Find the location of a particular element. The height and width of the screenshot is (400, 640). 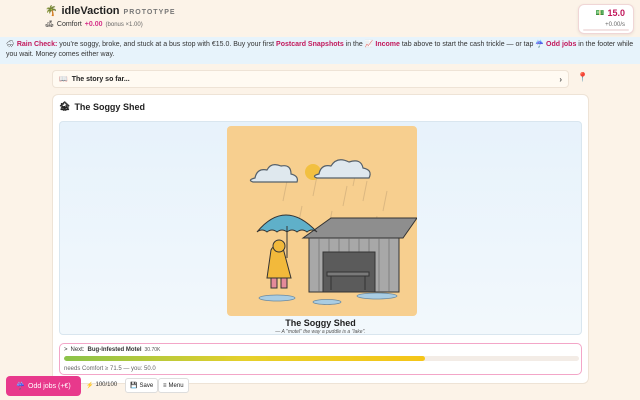

comfort-value: +0.00 is located at coordinates (93, 24).